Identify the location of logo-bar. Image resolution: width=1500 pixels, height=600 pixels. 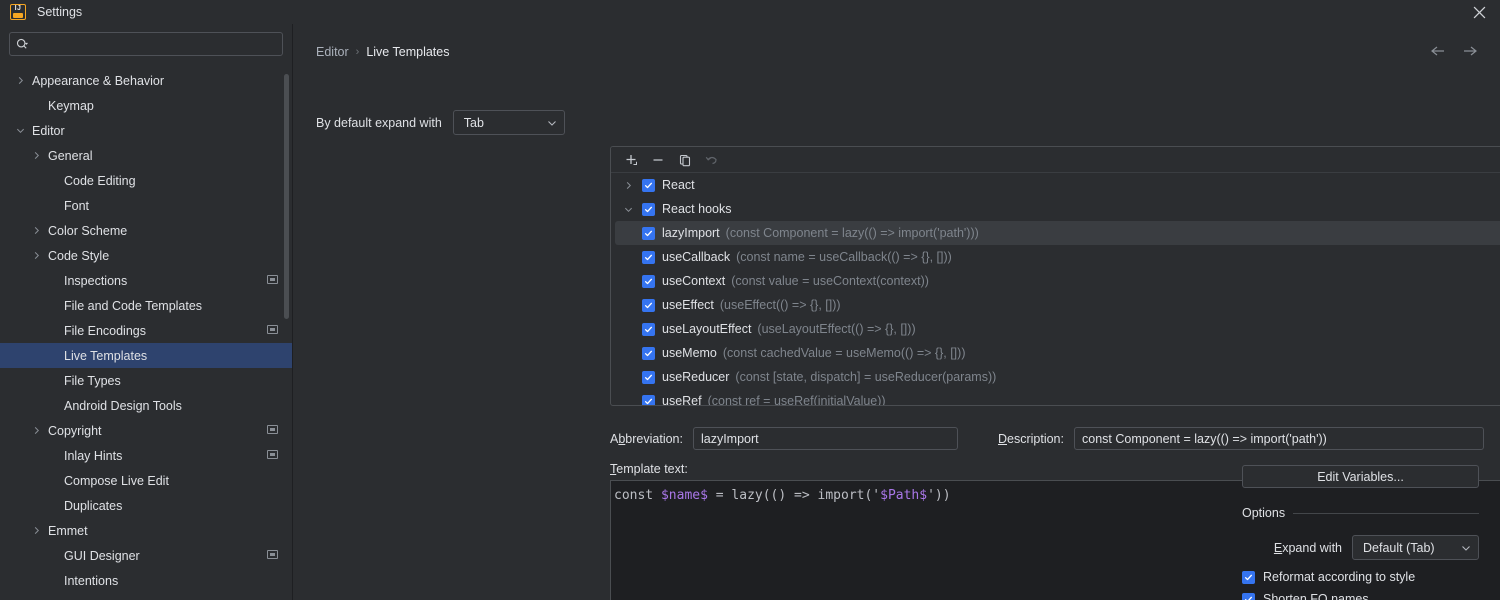
(18, 15).